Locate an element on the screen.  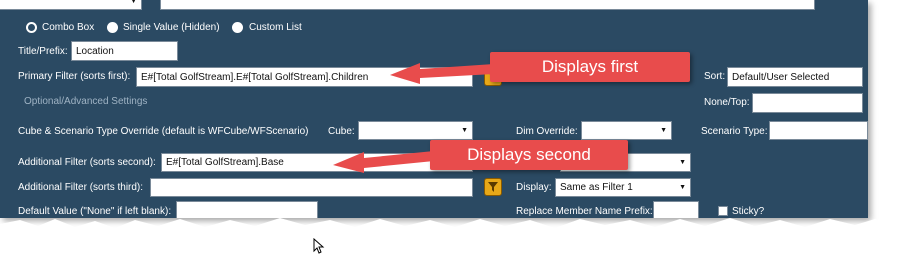
torn-edge is located at coordinates (450, 236).